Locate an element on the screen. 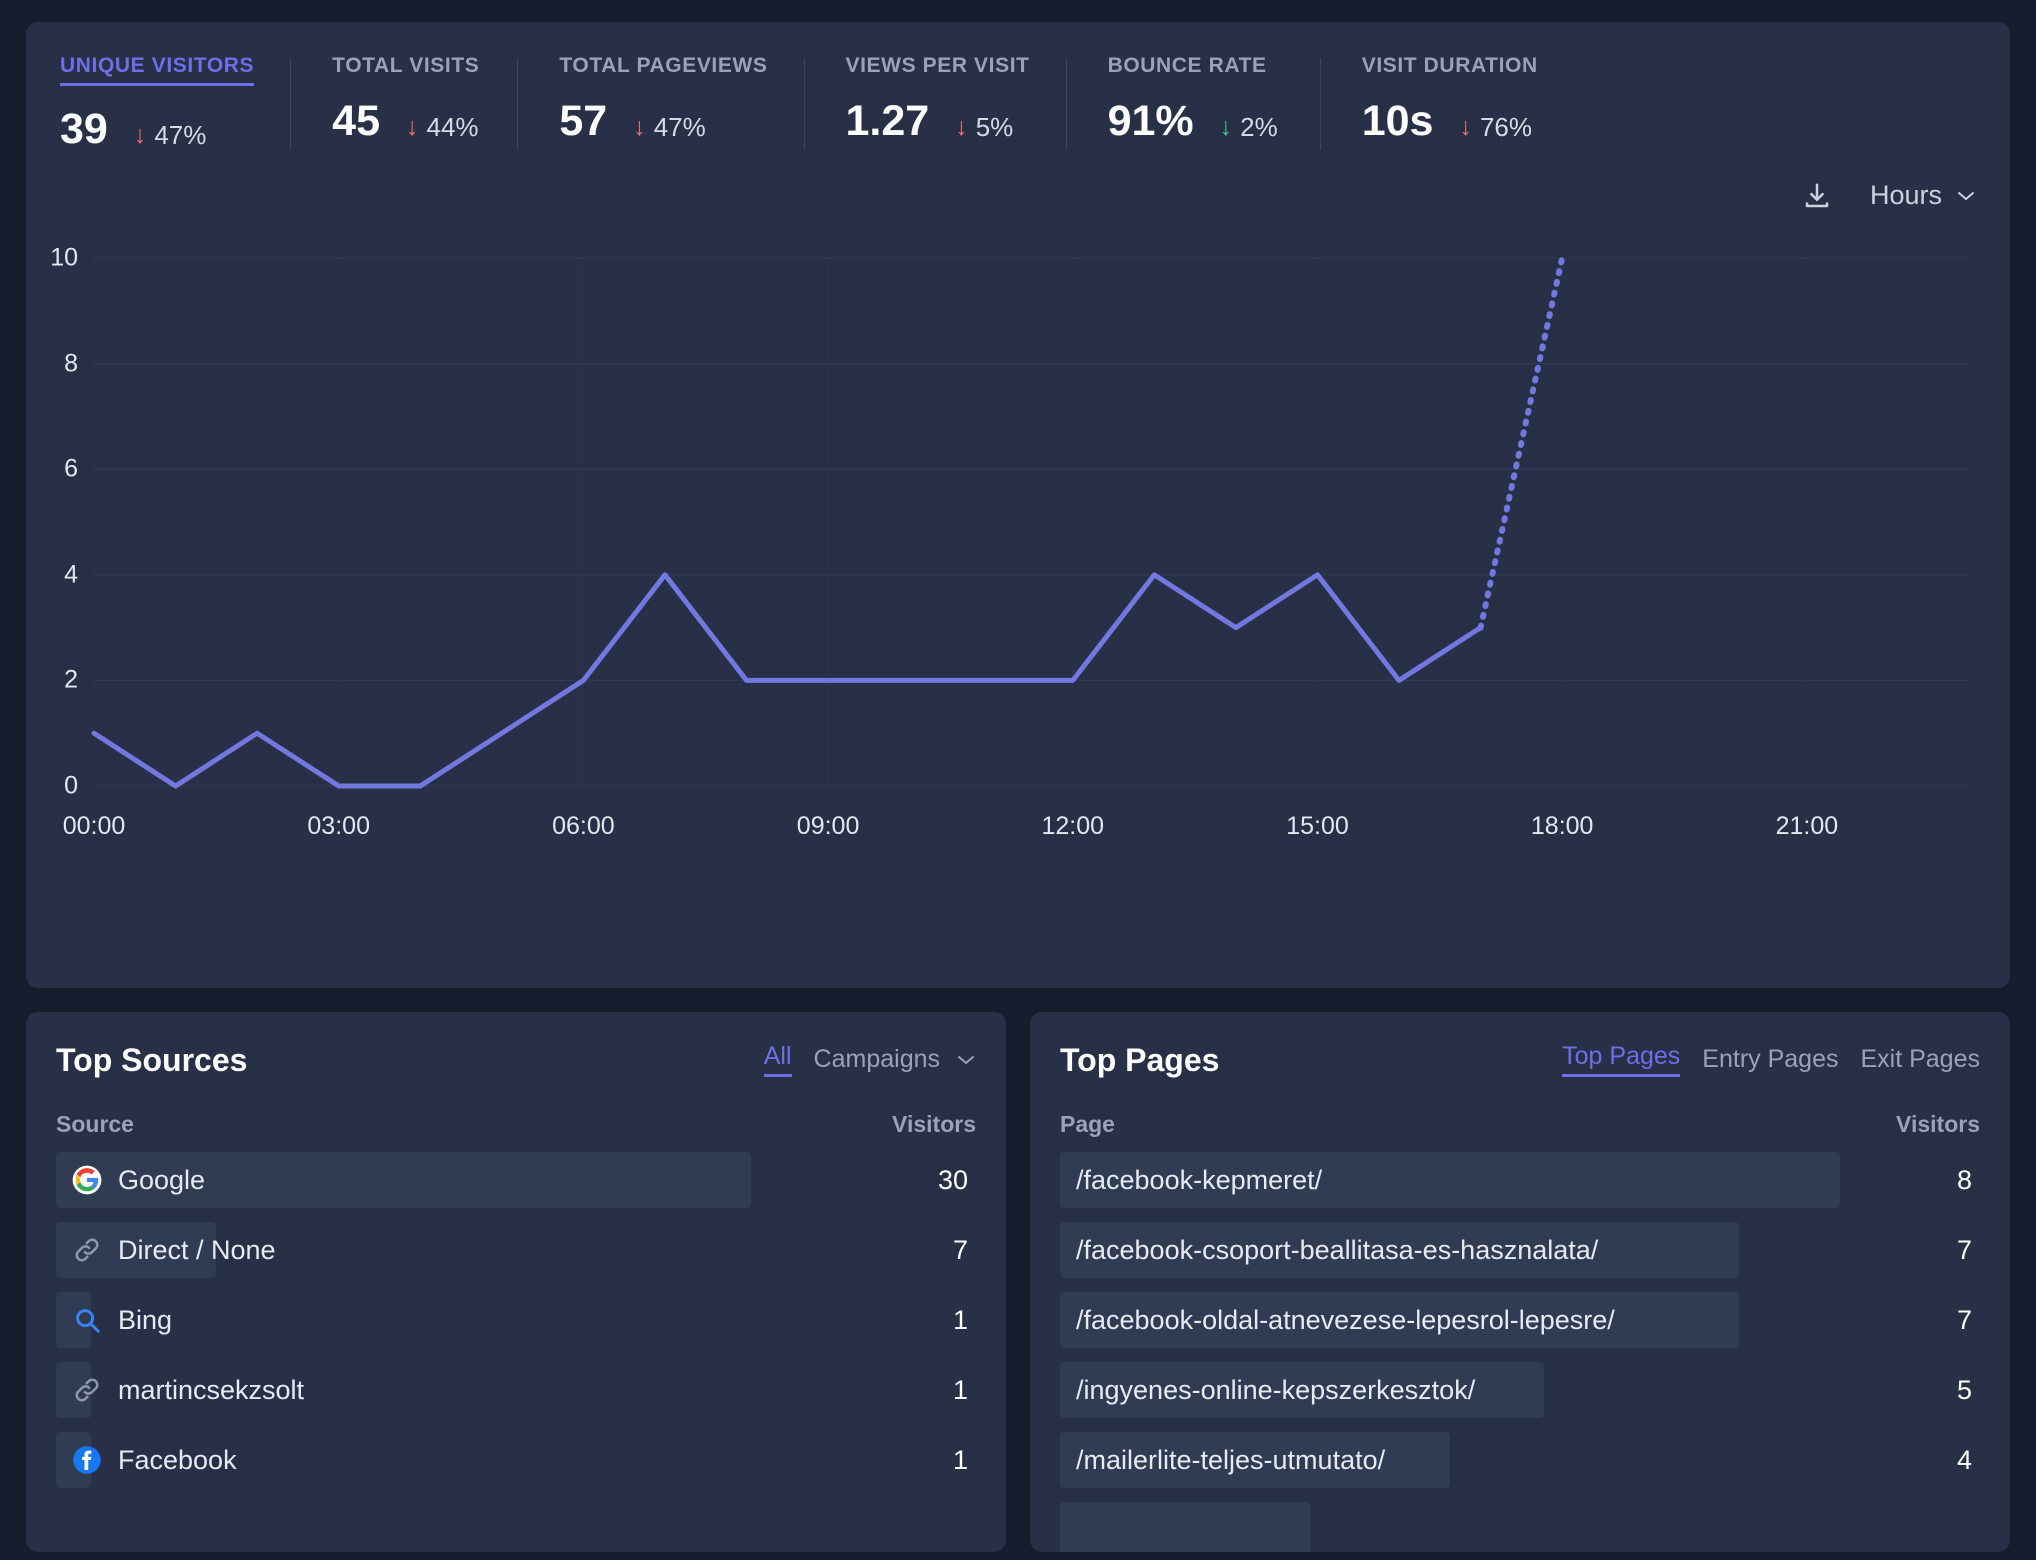  top-sources-row: Bing 1 is located at coordinates (516, 1320).